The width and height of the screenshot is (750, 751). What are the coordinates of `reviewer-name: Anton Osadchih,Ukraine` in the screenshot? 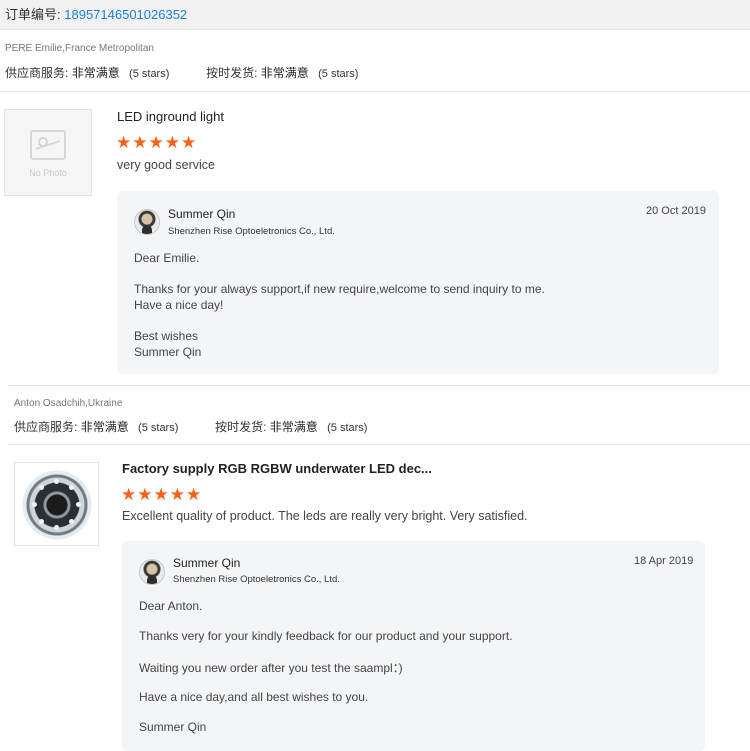 It's located at (68, 403).